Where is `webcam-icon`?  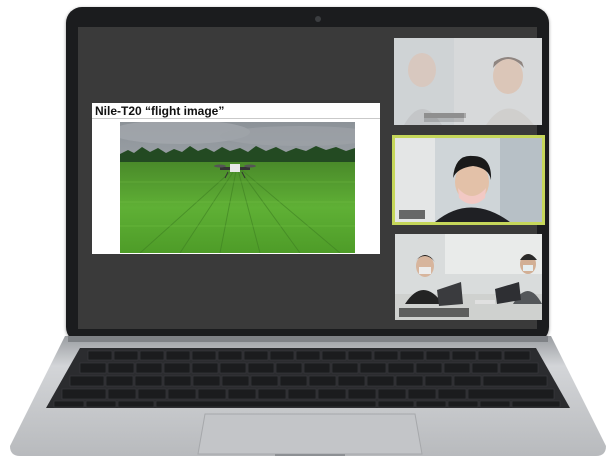 webcam-icon is located at coordinates (318, 19).